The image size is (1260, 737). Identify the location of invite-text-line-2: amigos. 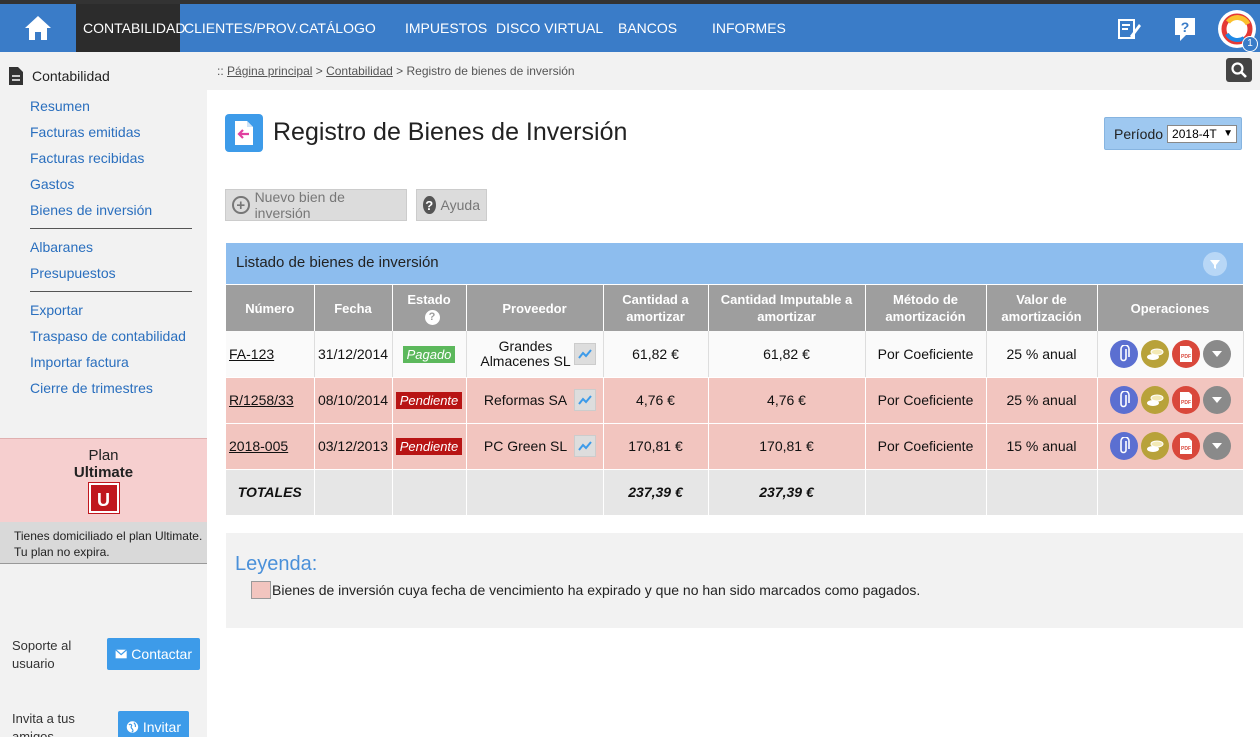
(33, 733).